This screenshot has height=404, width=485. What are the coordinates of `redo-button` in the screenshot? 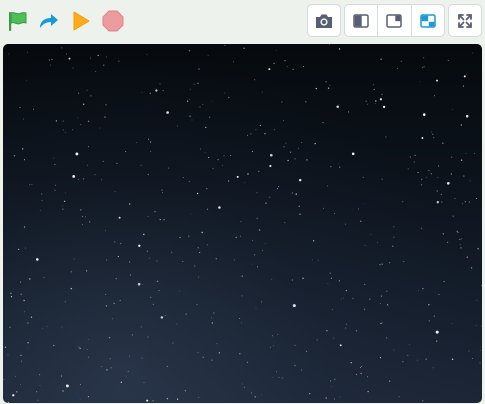 It's located at (48, 21).